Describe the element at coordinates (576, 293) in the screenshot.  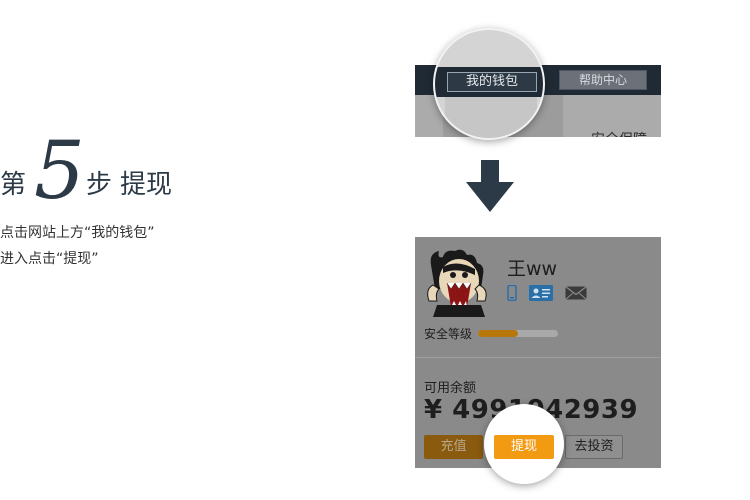
I see `mail-icon` at that location.